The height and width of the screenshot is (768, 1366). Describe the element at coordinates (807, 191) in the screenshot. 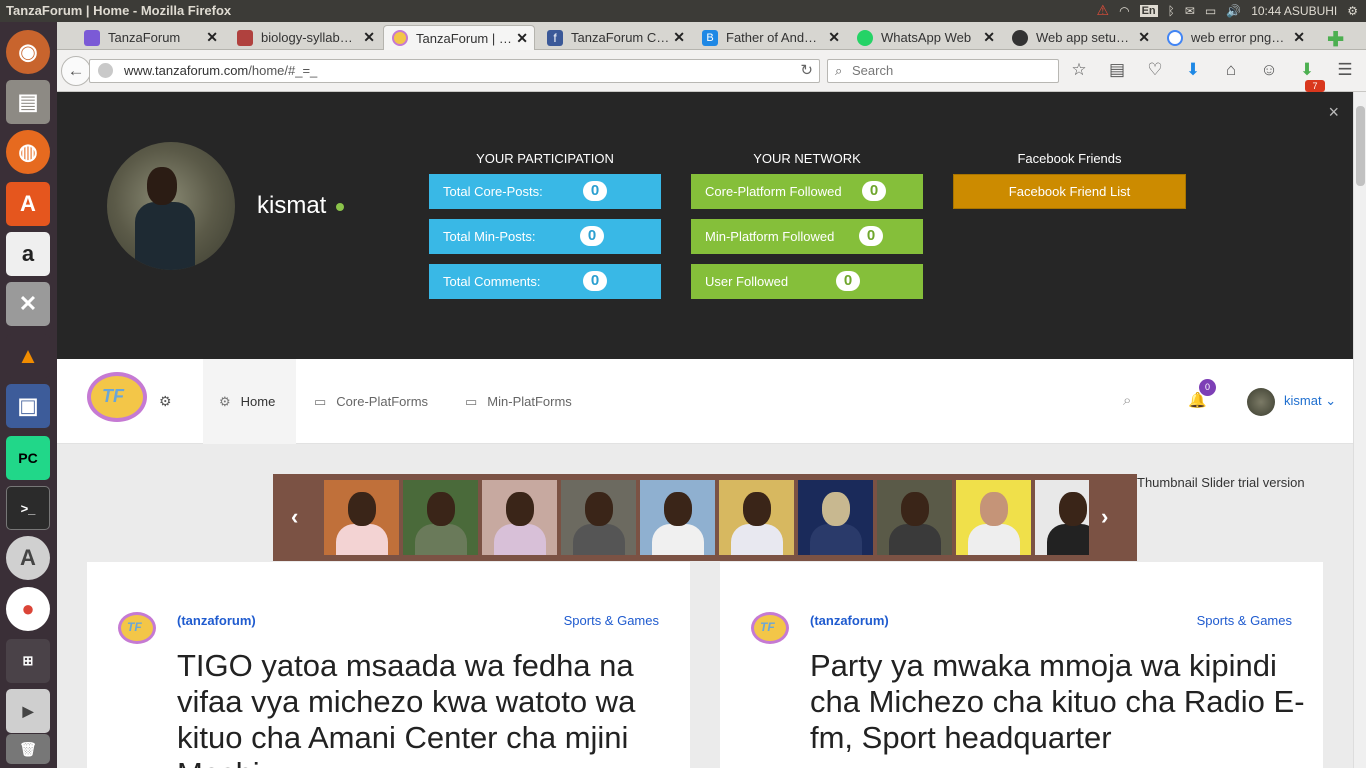

I see `stat-core-platform-followed: Core-Platform Followed 0` at that location.